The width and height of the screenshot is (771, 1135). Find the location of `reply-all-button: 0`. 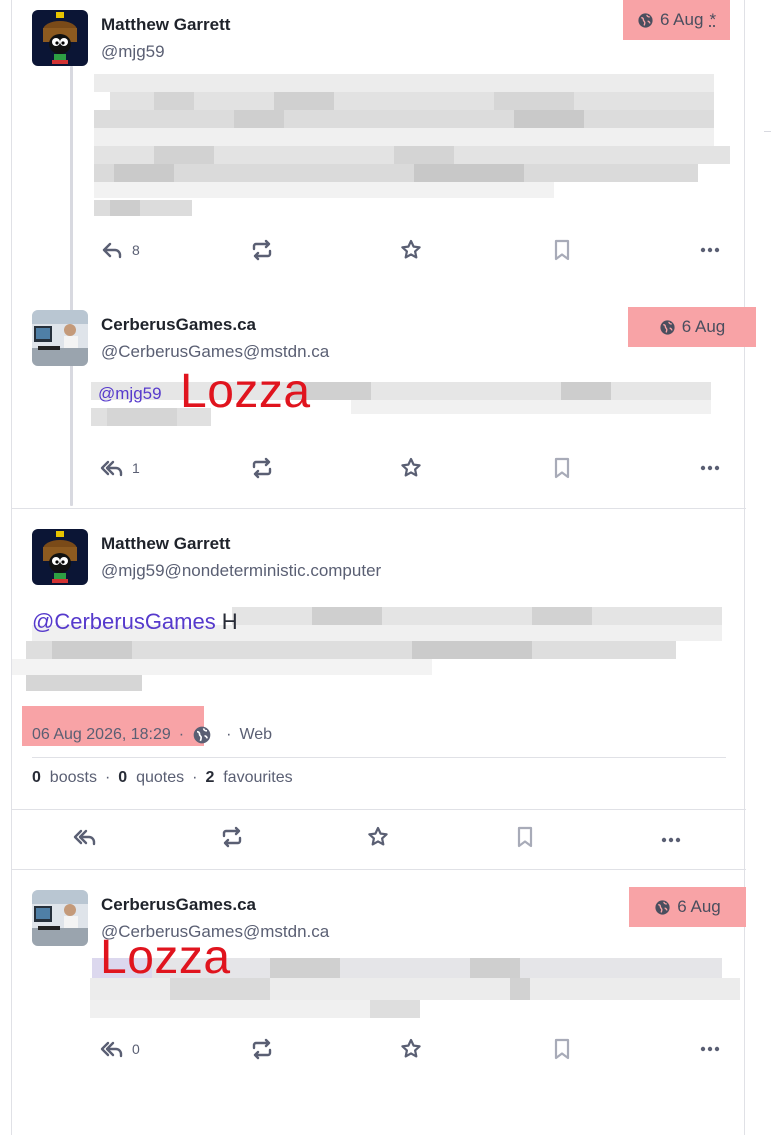

reply-all-button: 0 is located at coordinates (120, 1049).